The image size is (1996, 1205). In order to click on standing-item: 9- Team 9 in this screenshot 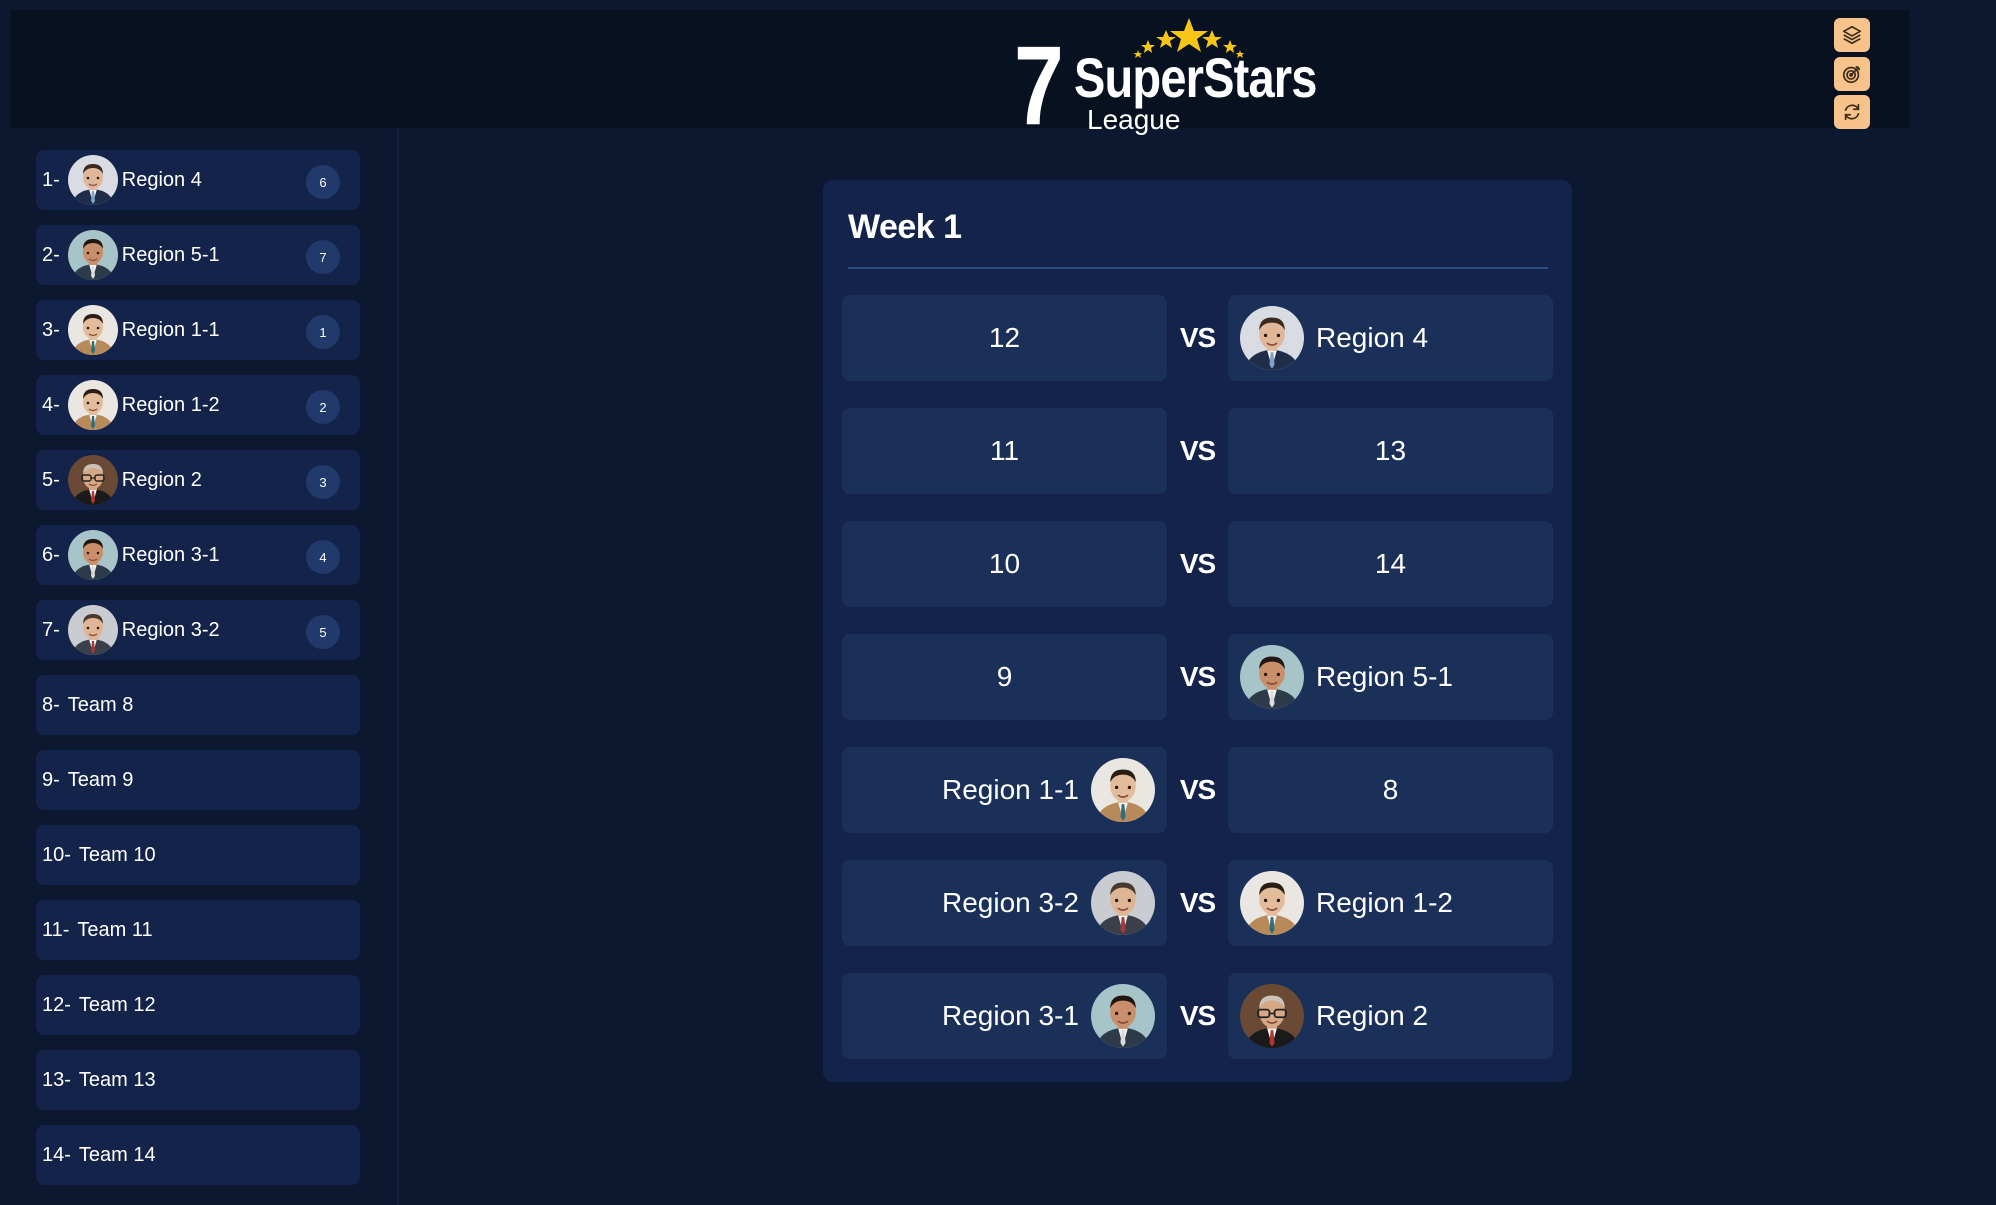, I will do `click(198, 780)`.